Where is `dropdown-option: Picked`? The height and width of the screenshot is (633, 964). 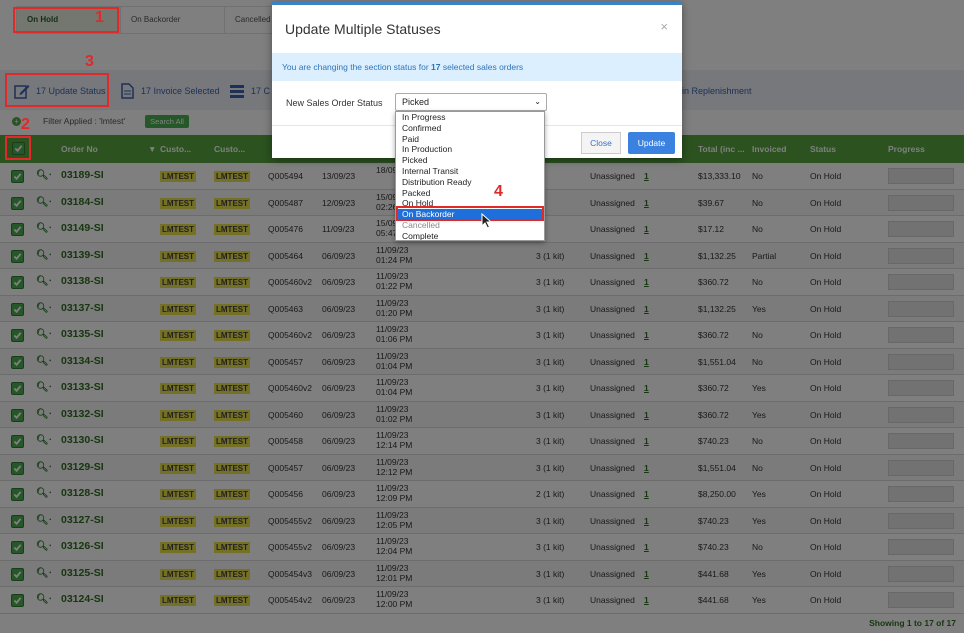 dropdown-option: Picked is located at coordinates (470, 160).